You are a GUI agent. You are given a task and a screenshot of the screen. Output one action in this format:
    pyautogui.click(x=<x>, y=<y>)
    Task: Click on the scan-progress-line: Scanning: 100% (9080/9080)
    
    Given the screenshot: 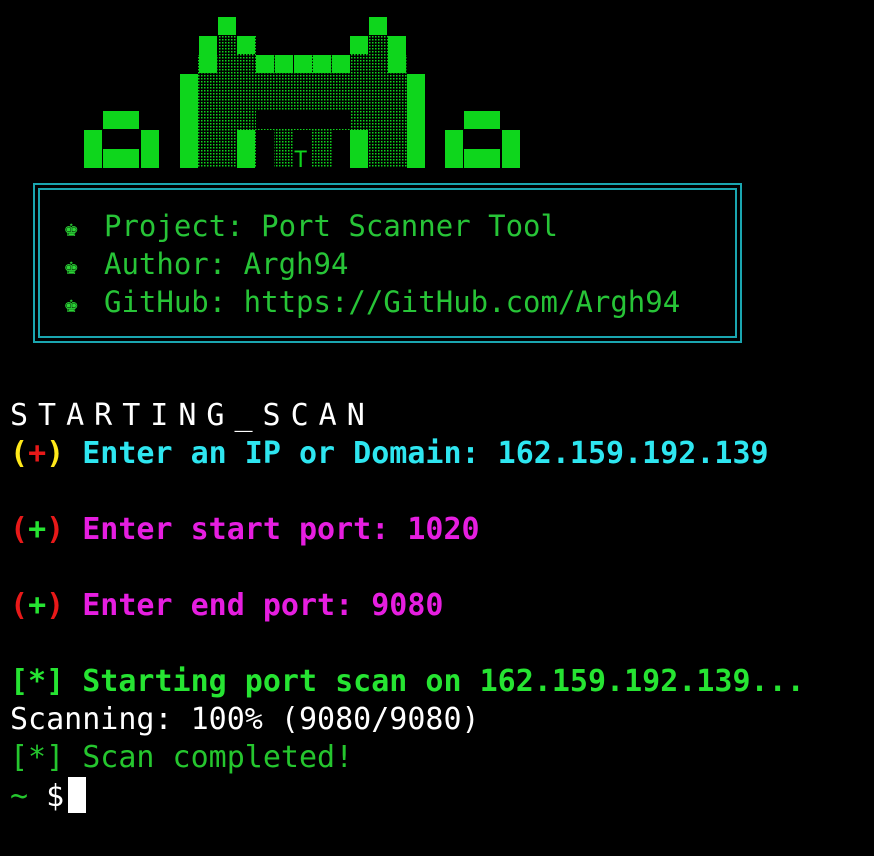 What is the action you would take?
    pyautogui.click(x=245, y=720)
    